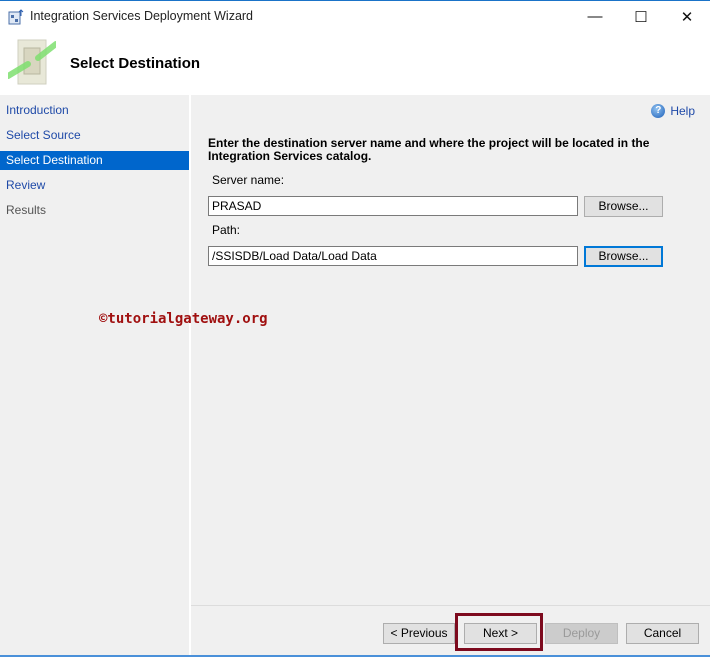 This screenshot has height=657, width=710. Describe the element at coordinates (248, 180) in the screenshot. I see `server-name-label: Server name:` at that location.